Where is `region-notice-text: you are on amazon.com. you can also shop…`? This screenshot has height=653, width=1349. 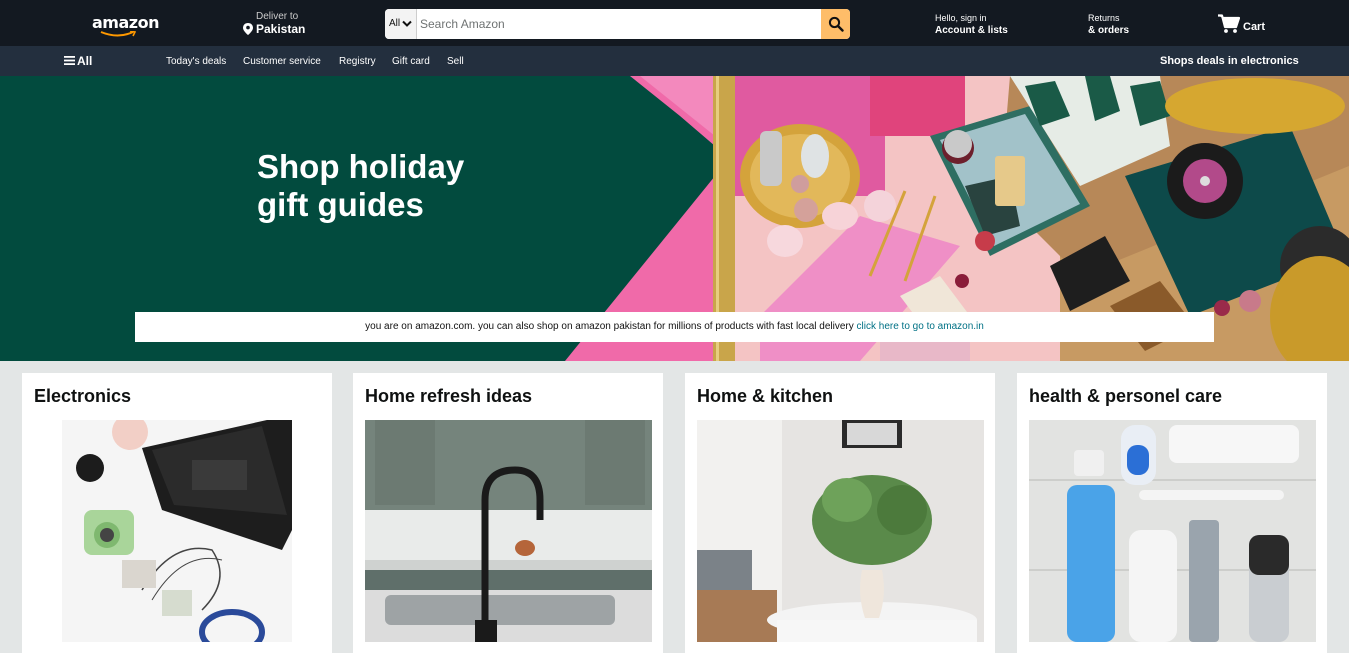 region-notice-text: you are on amazon.com. you can also shop… is located at coordinates (609, 326).